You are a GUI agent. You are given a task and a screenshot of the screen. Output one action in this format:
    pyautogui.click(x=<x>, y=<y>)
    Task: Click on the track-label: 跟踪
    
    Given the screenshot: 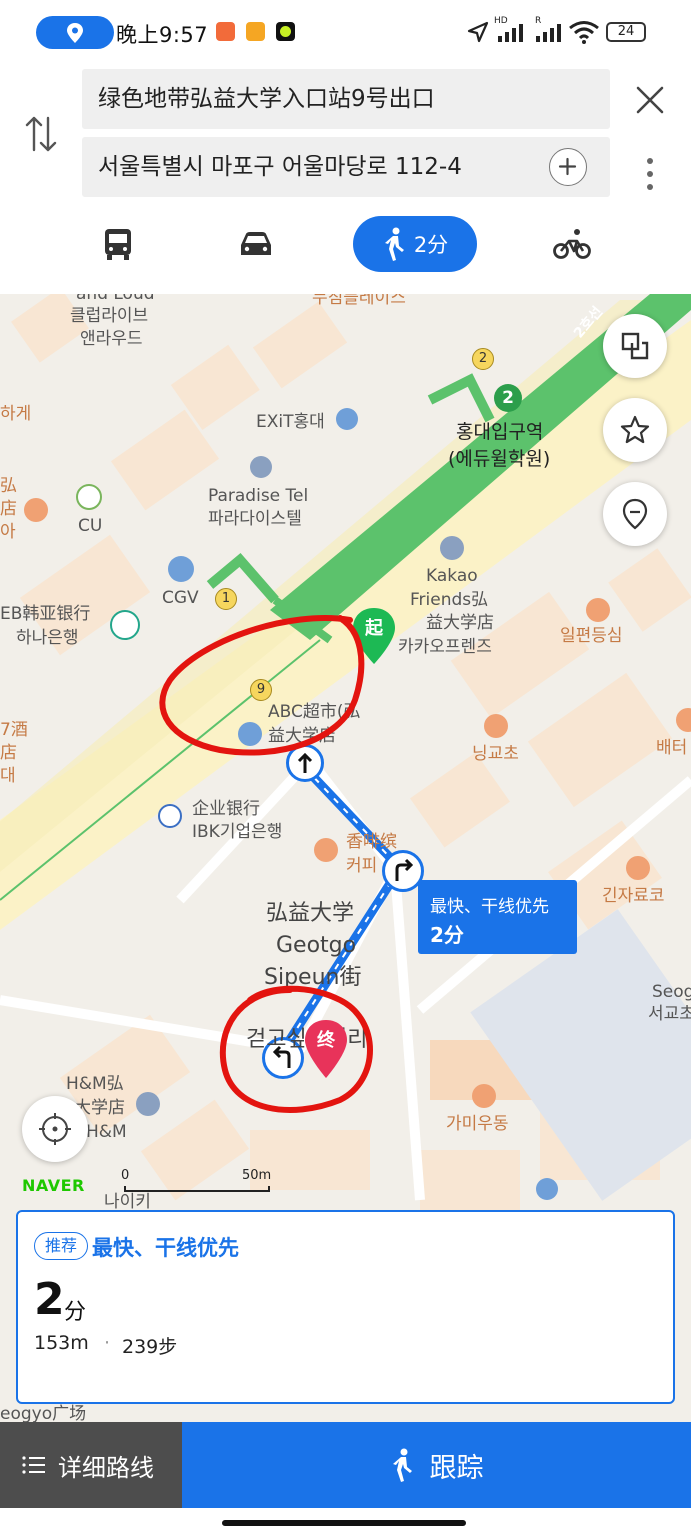 What is the action you would take?
    pyautogui.click(x=456, y=1468)
    